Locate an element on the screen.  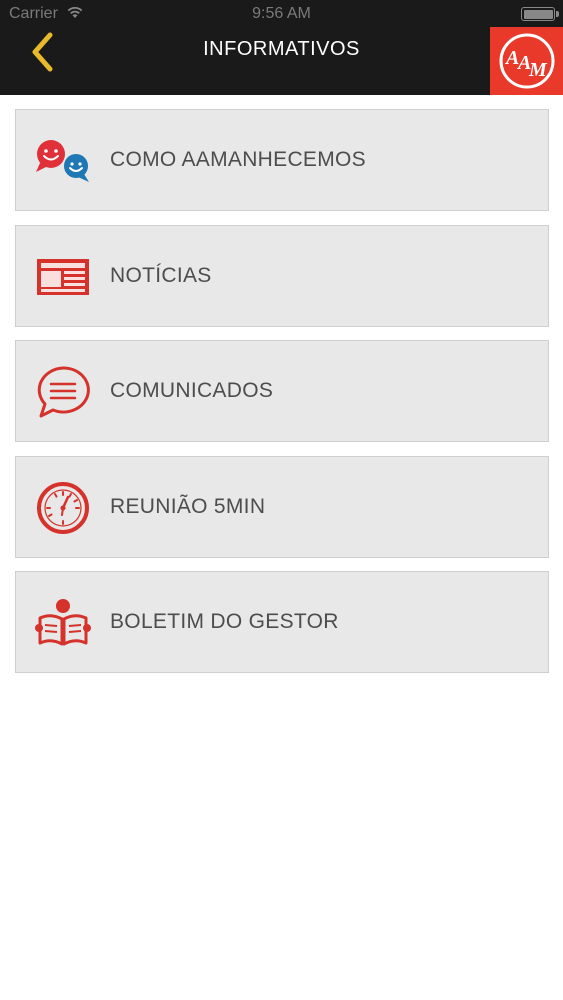
menu-item-label: COMUNICADOS is located at coordinates (192, 390).